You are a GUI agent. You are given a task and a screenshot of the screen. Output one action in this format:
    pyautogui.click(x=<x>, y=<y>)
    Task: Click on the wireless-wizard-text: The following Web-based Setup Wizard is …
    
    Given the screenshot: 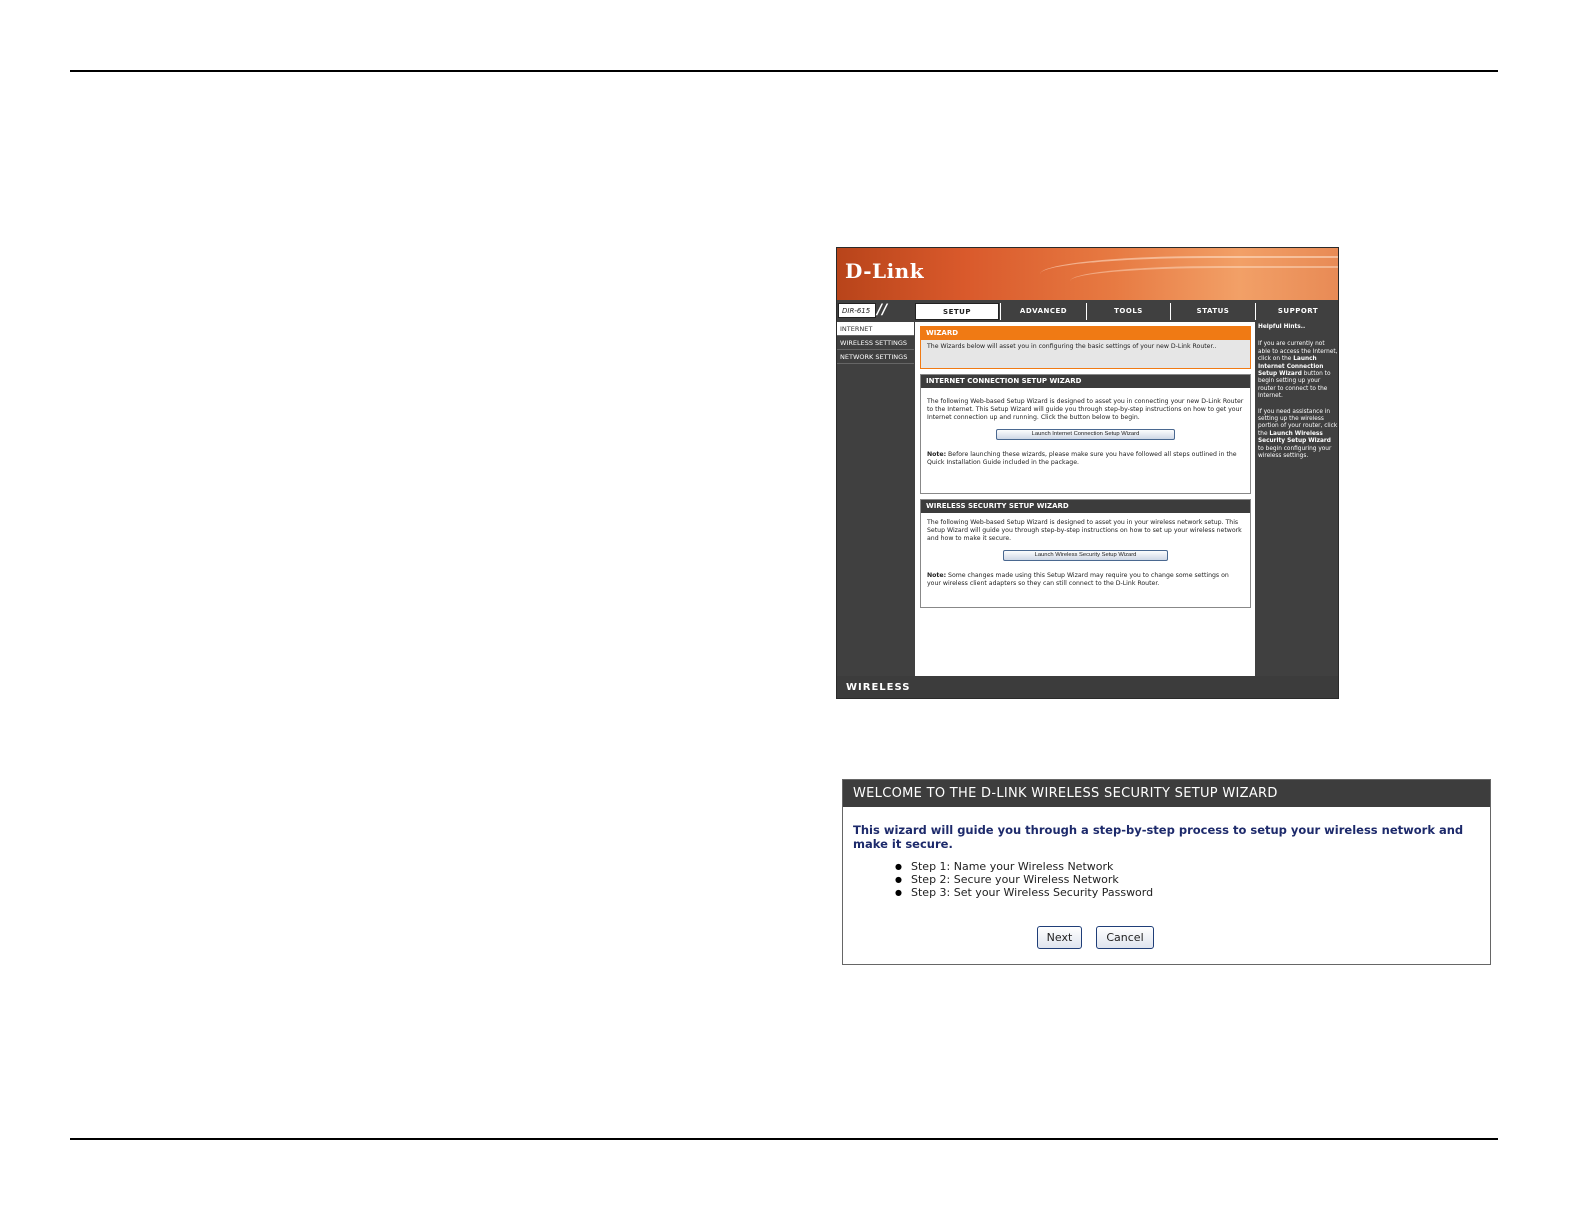 What is the action you would take?
    pyautogui.click(x=1084, y=530)
    